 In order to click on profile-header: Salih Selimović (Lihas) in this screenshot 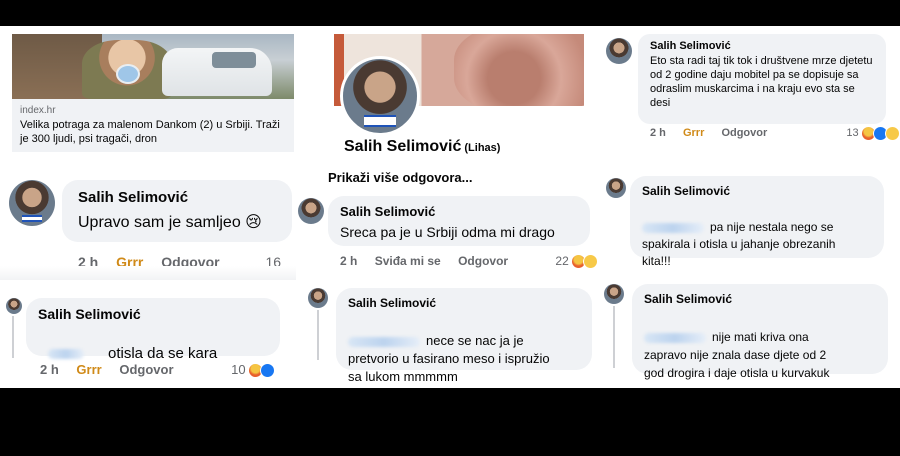, I will do `click(422, 147)`.